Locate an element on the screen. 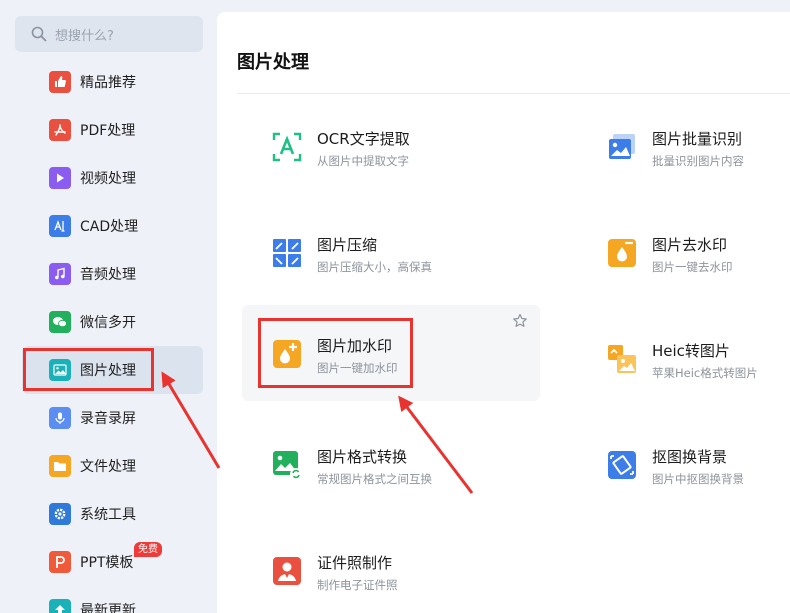 The width and height of the screenshot is (790, 613). sidebar-item-system: 系统工具 is located at coordinates (107, 514).